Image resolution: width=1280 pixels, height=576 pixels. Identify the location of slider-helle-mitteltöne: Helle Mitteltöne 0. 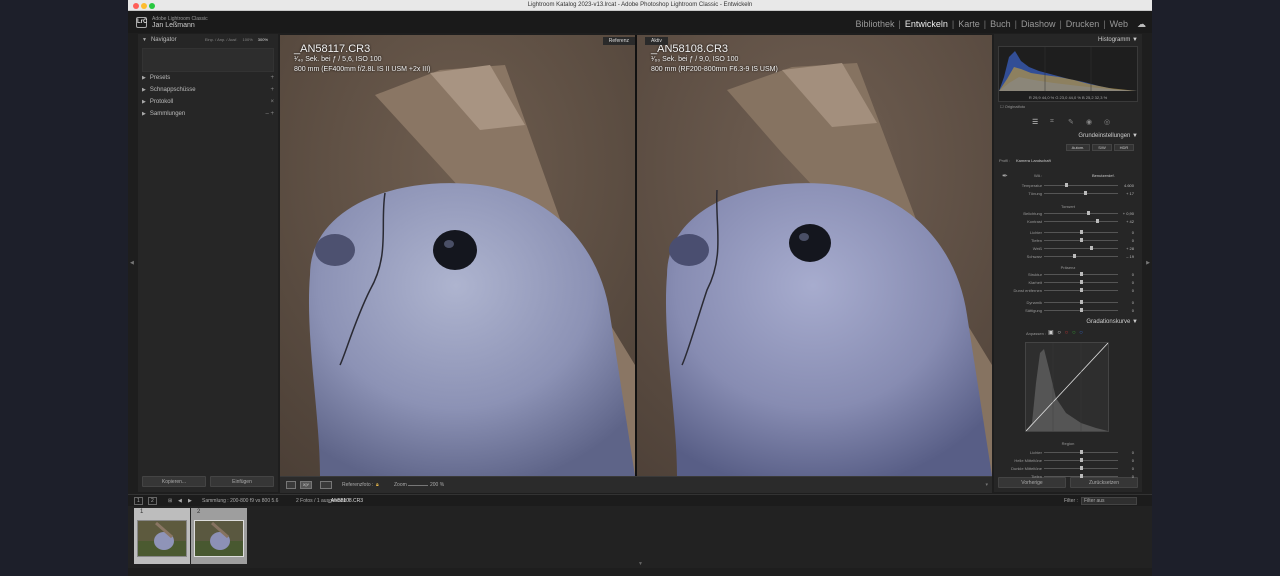
(1066, 460).